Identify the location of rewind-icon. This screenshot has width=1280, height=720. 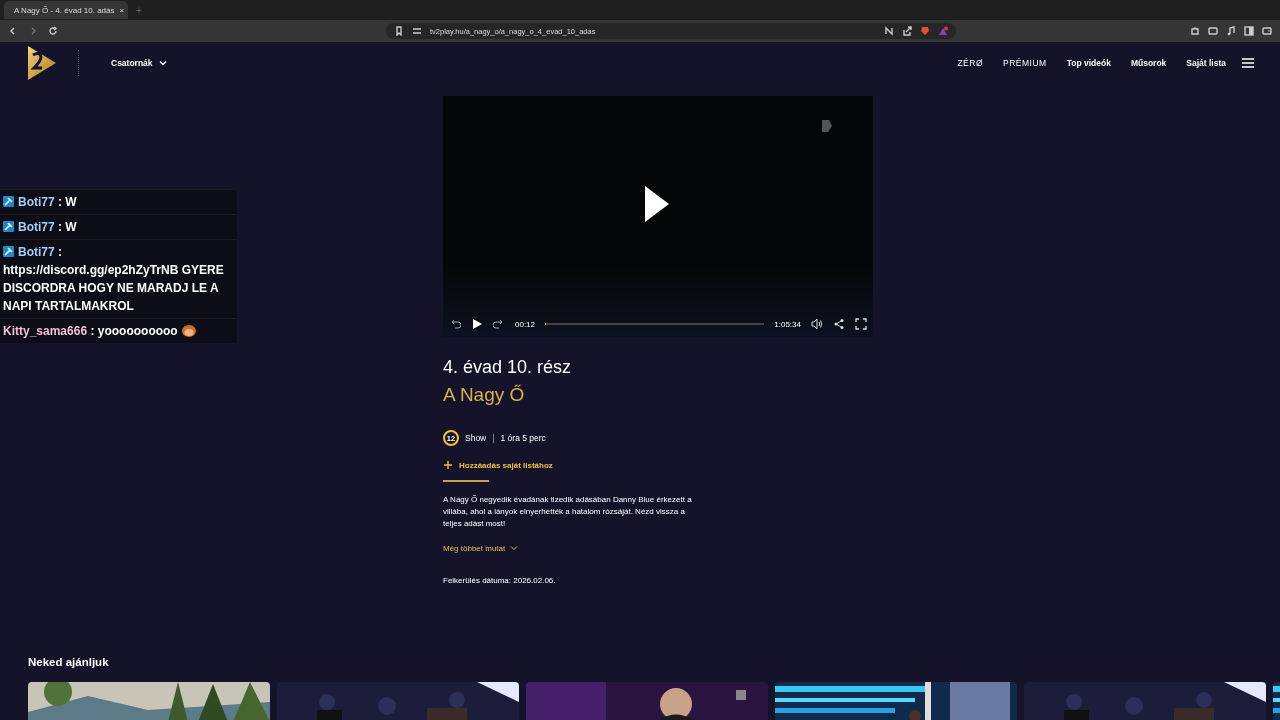
(455, 324).